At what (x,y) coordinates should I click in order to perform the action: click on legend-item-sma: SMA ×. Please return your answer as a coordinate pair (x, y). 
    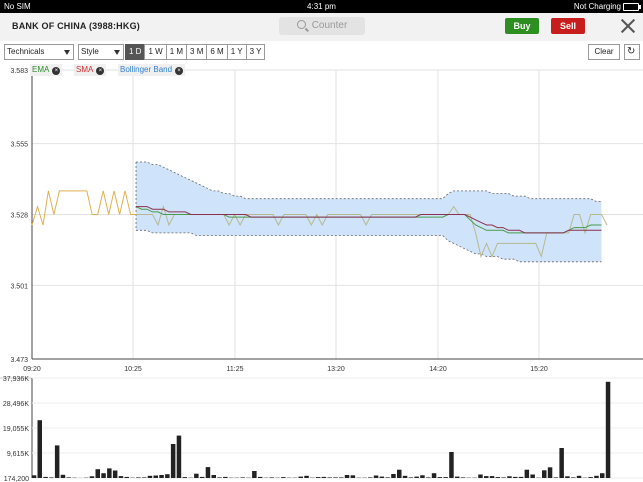
    Looking at the image, I should click on (90, 70).